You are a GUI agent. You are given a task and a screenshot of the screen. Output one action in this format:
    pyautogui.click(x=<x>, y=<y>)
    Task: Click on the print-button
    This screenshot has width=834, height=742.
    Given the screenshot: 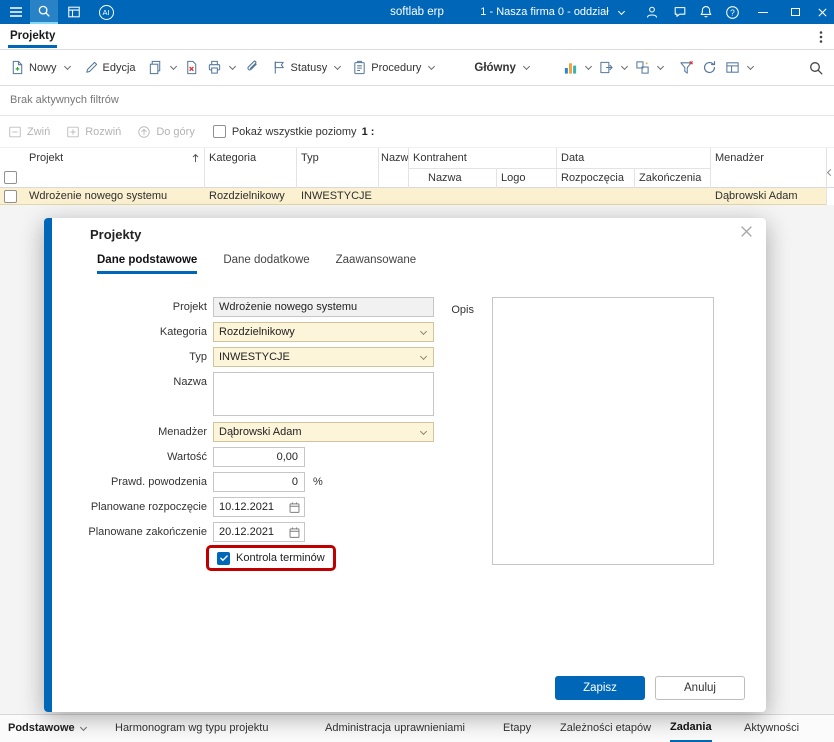 What is the action you would take?
    pyautogui.click(x=221, y=67)
    